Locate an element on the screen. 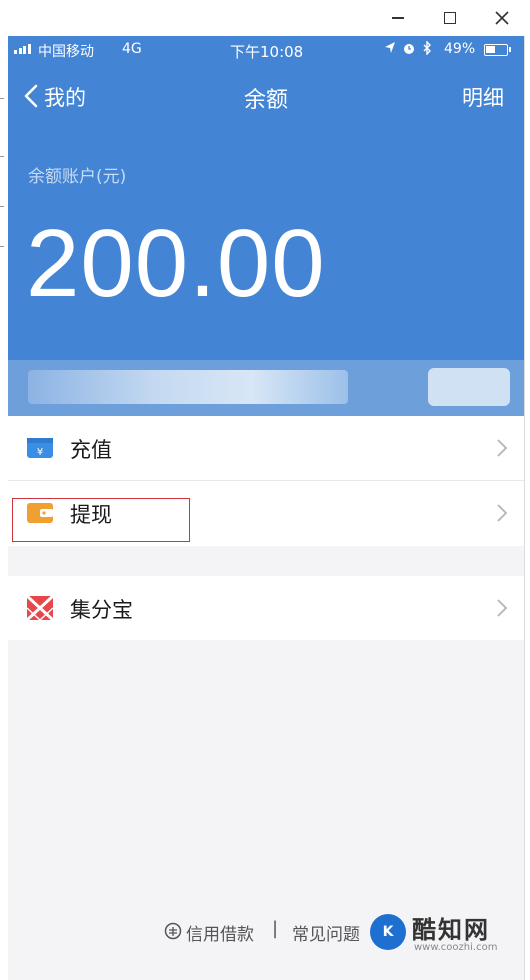 The image size is (530, 980). nav-bar: 我的 余额 明细 is located at coordinates (266, 96).